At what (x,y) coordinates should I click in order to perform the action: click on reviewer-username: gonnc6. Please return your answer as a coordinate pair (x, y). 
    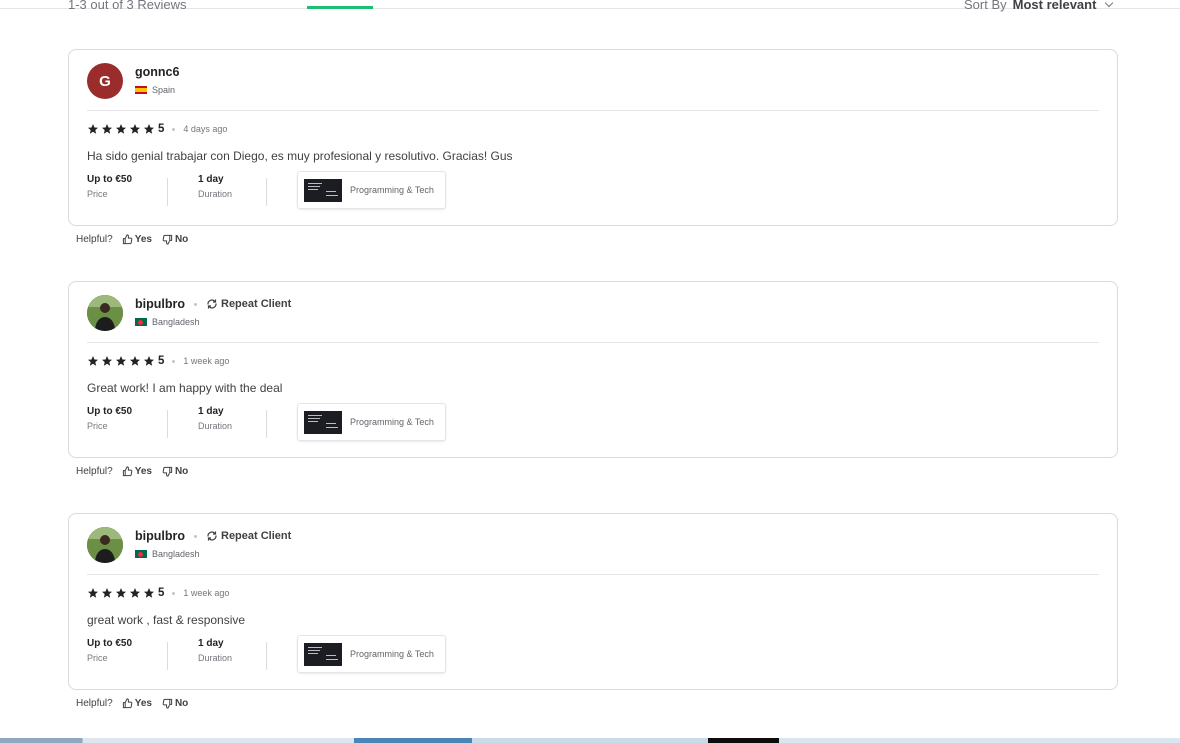
    Looking at the image, I should click on (157, 72).